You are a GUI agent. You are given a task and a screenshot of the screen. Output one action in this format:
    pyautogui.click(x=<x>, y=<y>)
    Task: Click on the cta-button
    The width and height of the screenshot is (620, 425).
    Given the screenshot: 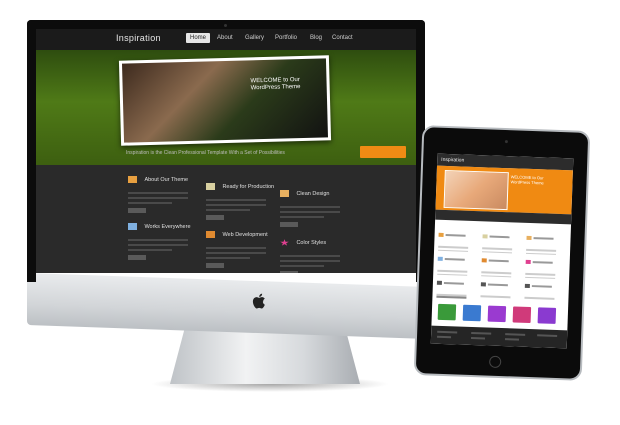 What is the action you would take?
    pyautogui.click(x=383, y=152)
    